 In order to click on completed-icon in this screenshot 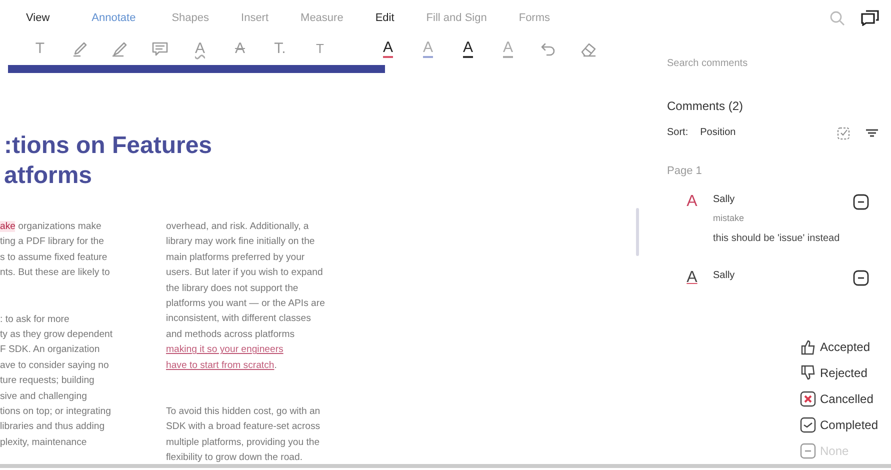, I will do `click(808, 425)`.